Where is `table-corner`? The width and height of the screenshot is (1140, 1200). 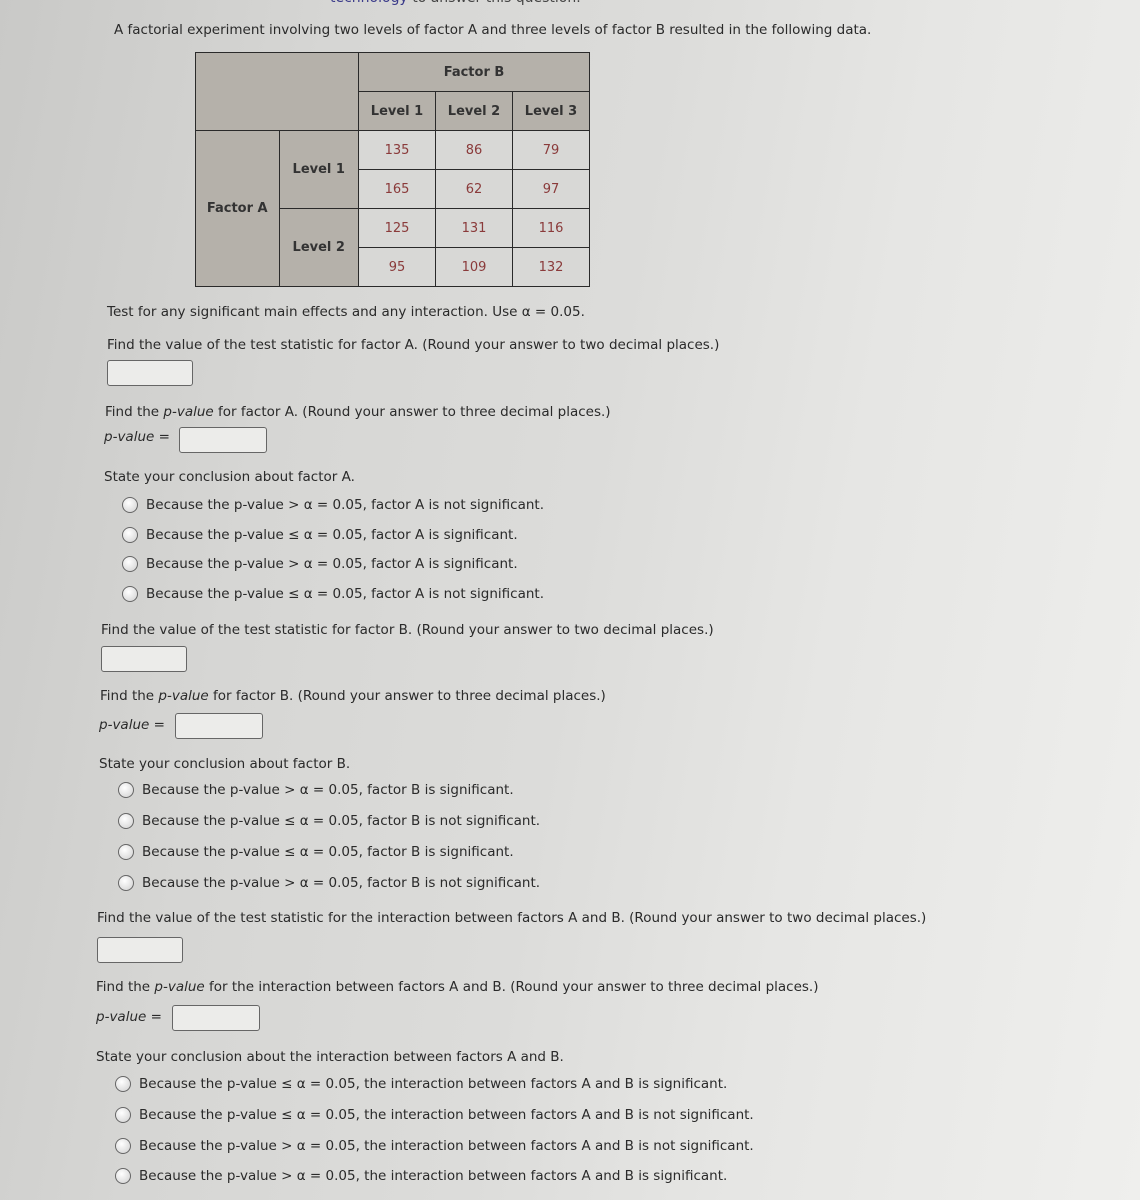 table-corner is located at coordinates (277, 91).